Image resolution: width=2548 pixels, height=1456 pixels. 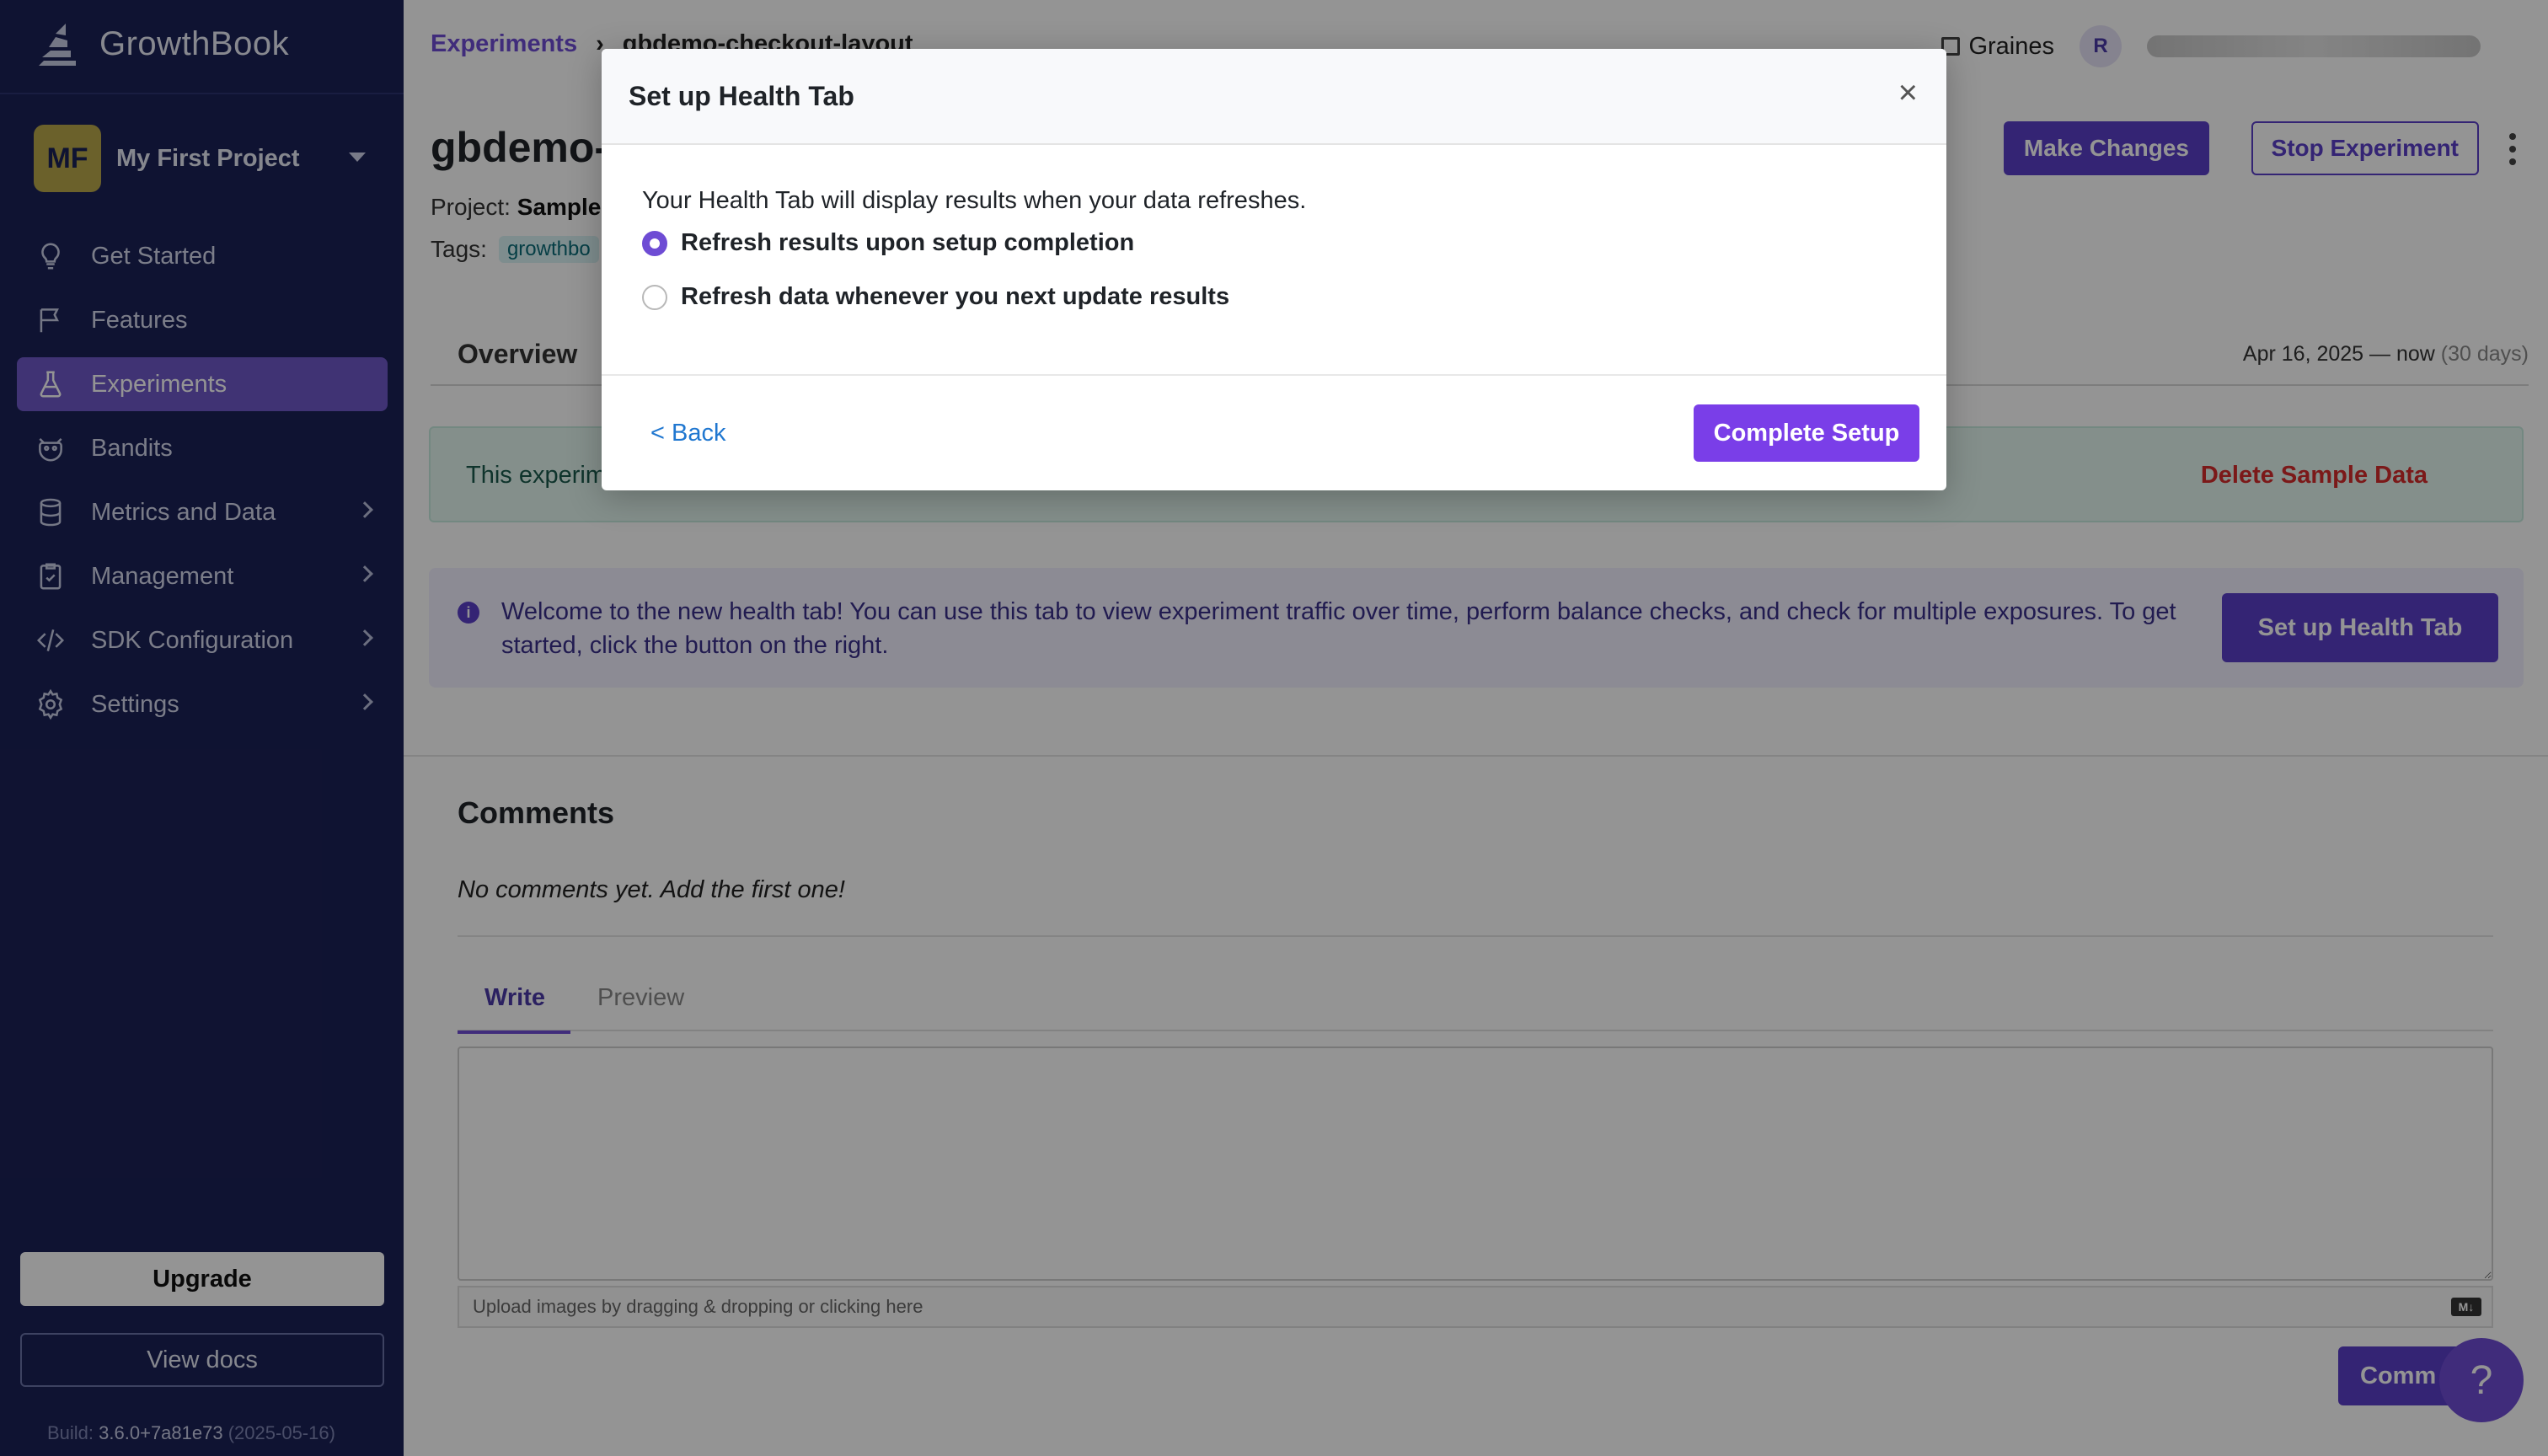 What do you see at coordinates (654, 297) in the screenshot?
I see `radio-unchecked` at bounding box center [654, 297].